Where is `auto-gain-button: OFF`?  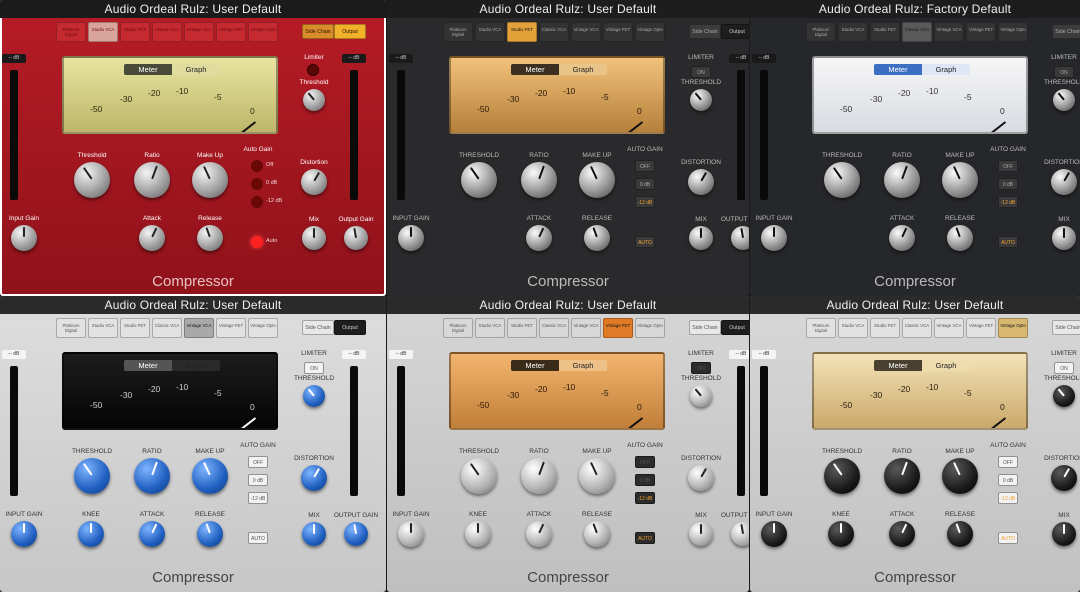
auto-gain-button: OFF is located at coordinates (645, 462).